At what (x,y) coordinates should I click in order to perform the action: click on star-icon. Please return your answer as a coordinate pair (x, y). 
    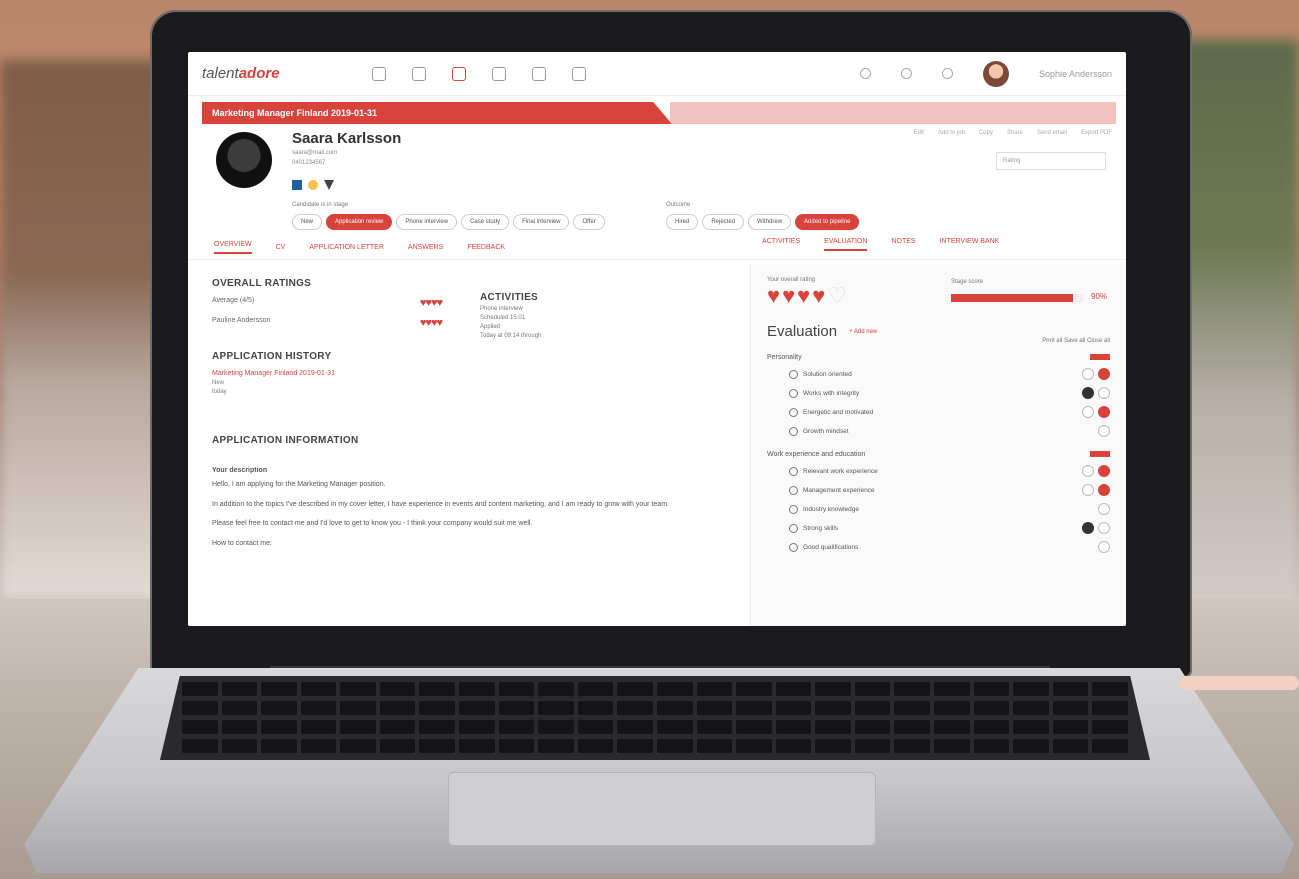
    Looking at the image, I should click on (313, 185).